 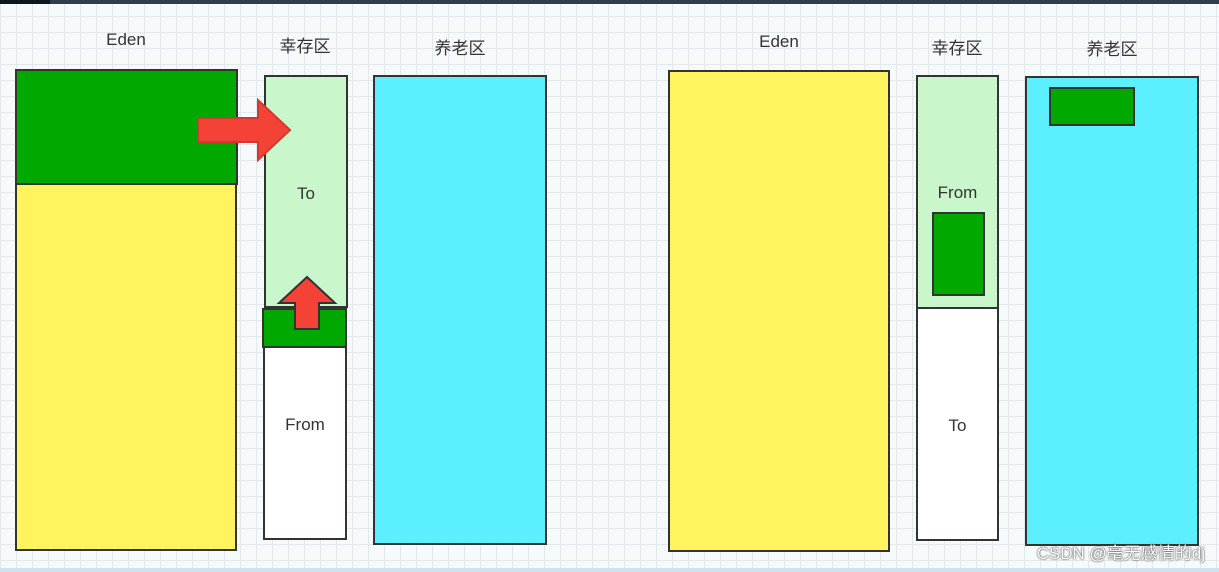 What do you see at coordinates (25, 2) in the screenshot?
I see `window-top-bar-dark` at bounding box center [25, 2].